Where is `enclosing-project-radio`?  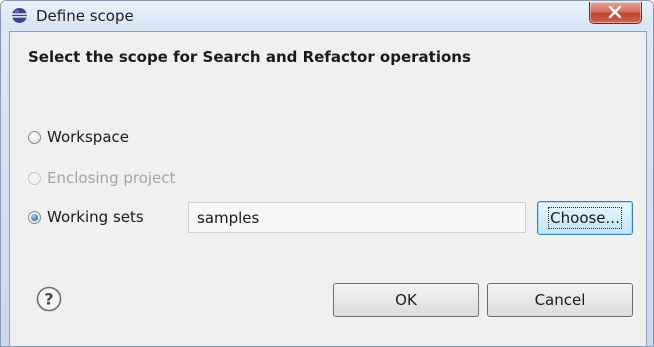 enclosing-project-radio is located at coordinates (34, 178).